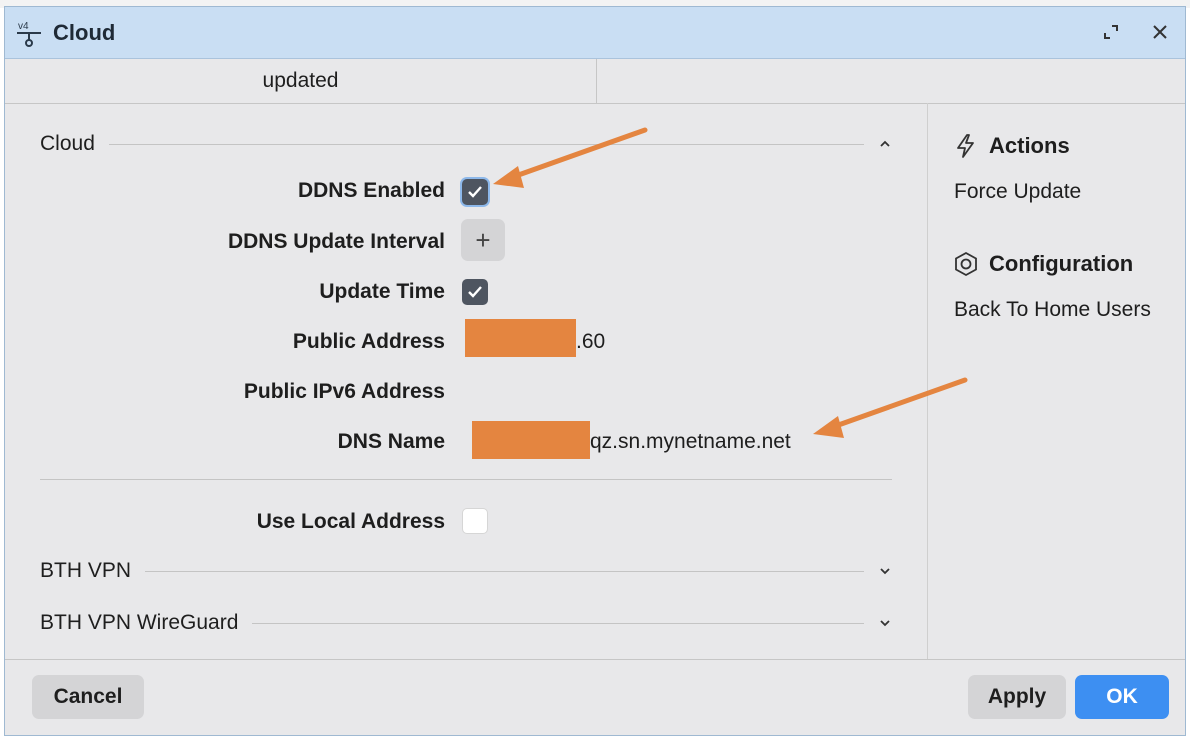 The image size is (1190, 740). What do you see at coordinates (690, 441) in the screenshot?
I see `dns-name-value: qz.sn.mynetname.net` at bounding box center [690, 441].